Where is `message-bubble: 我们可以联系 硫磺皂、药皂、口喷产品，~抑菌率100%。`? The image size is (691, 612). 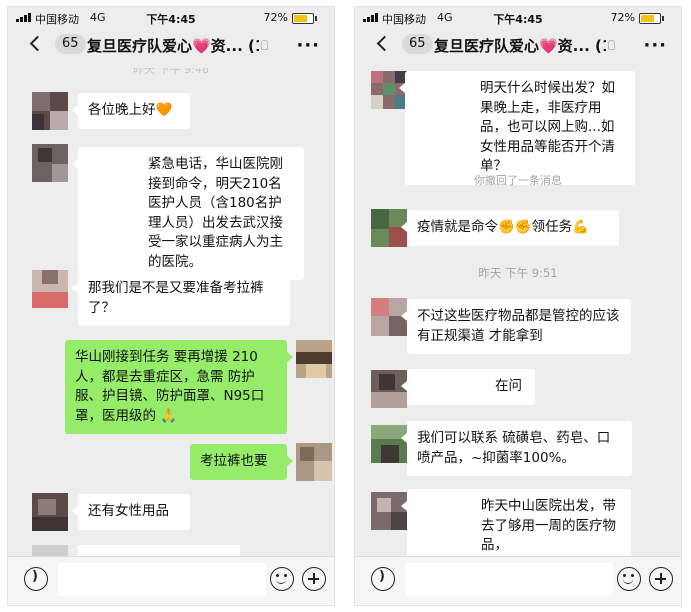 message-bubble: 我们可以联系 硫磺皂、药皂、口喷产品，~抑菌率100%。 is located at coordinates (516, 448).